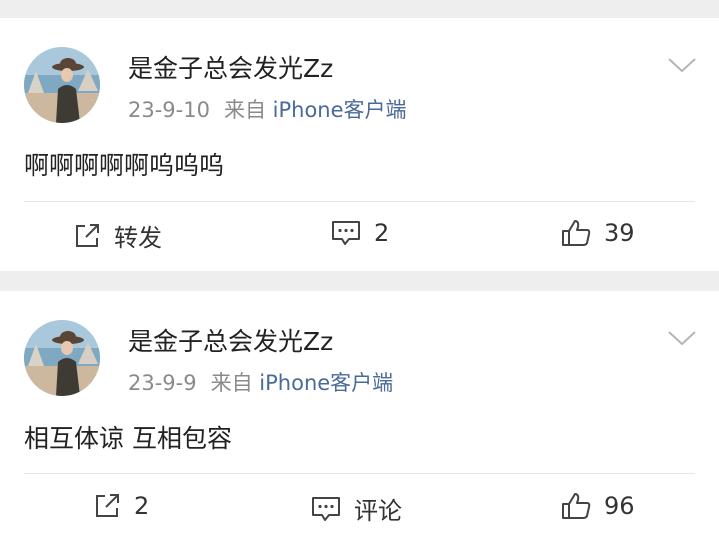 The image size is (719, 546). I want to click on like-count: 96, so click(619, 506).